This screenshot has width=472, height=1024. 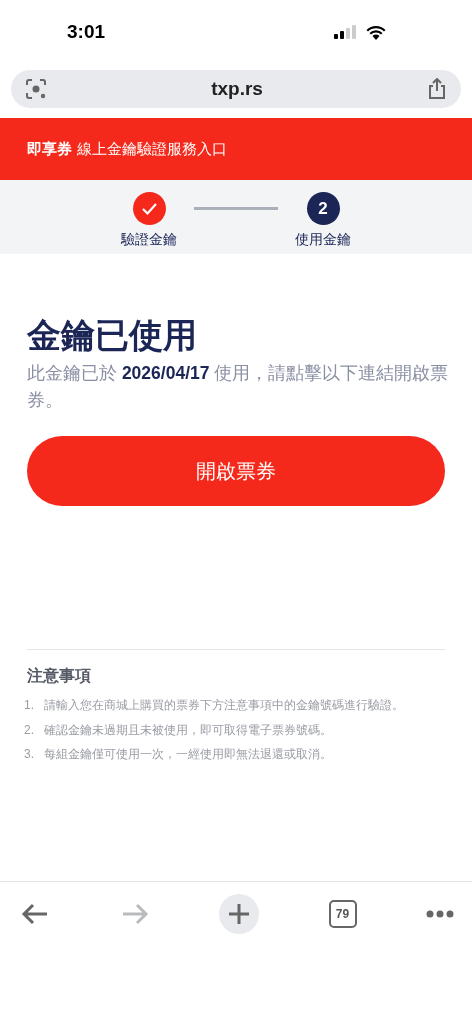 I want to click on page-title: 金鑰已使用, so click(x=112, y=335).